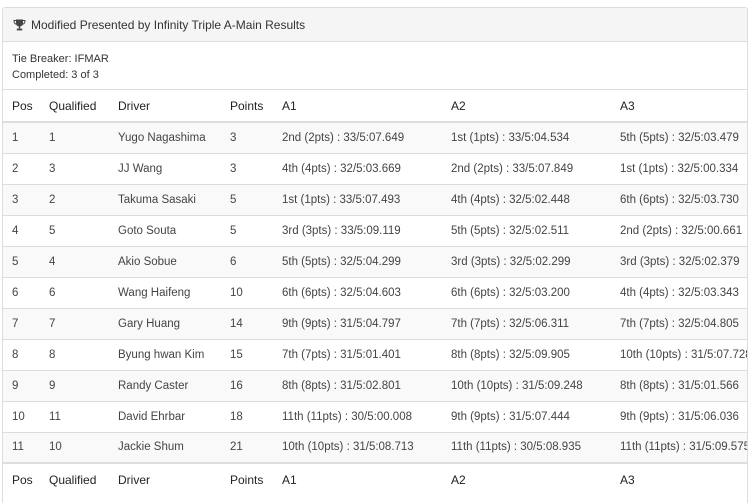 This screenshot has height=503, width=750. Describe the element at coordinates (165, 292) in the screenshot. I see `cell-driver: Wang Haifeng` at that location.